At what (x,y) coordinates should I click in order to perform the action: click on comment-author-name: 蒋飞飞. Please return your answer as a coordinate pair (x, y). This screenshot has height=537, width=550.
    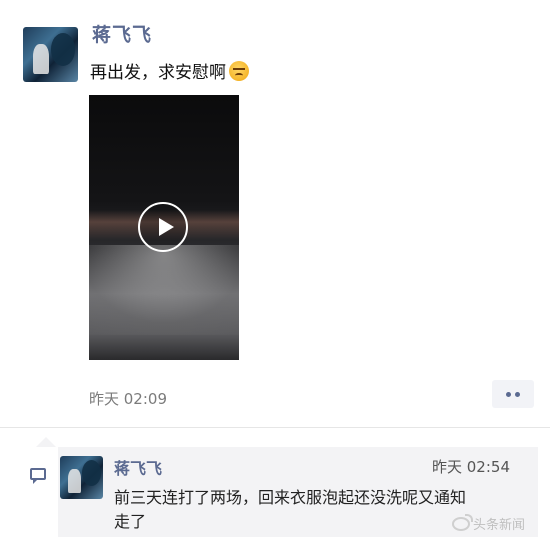
    Looking at the image, I should click on (138, 467).